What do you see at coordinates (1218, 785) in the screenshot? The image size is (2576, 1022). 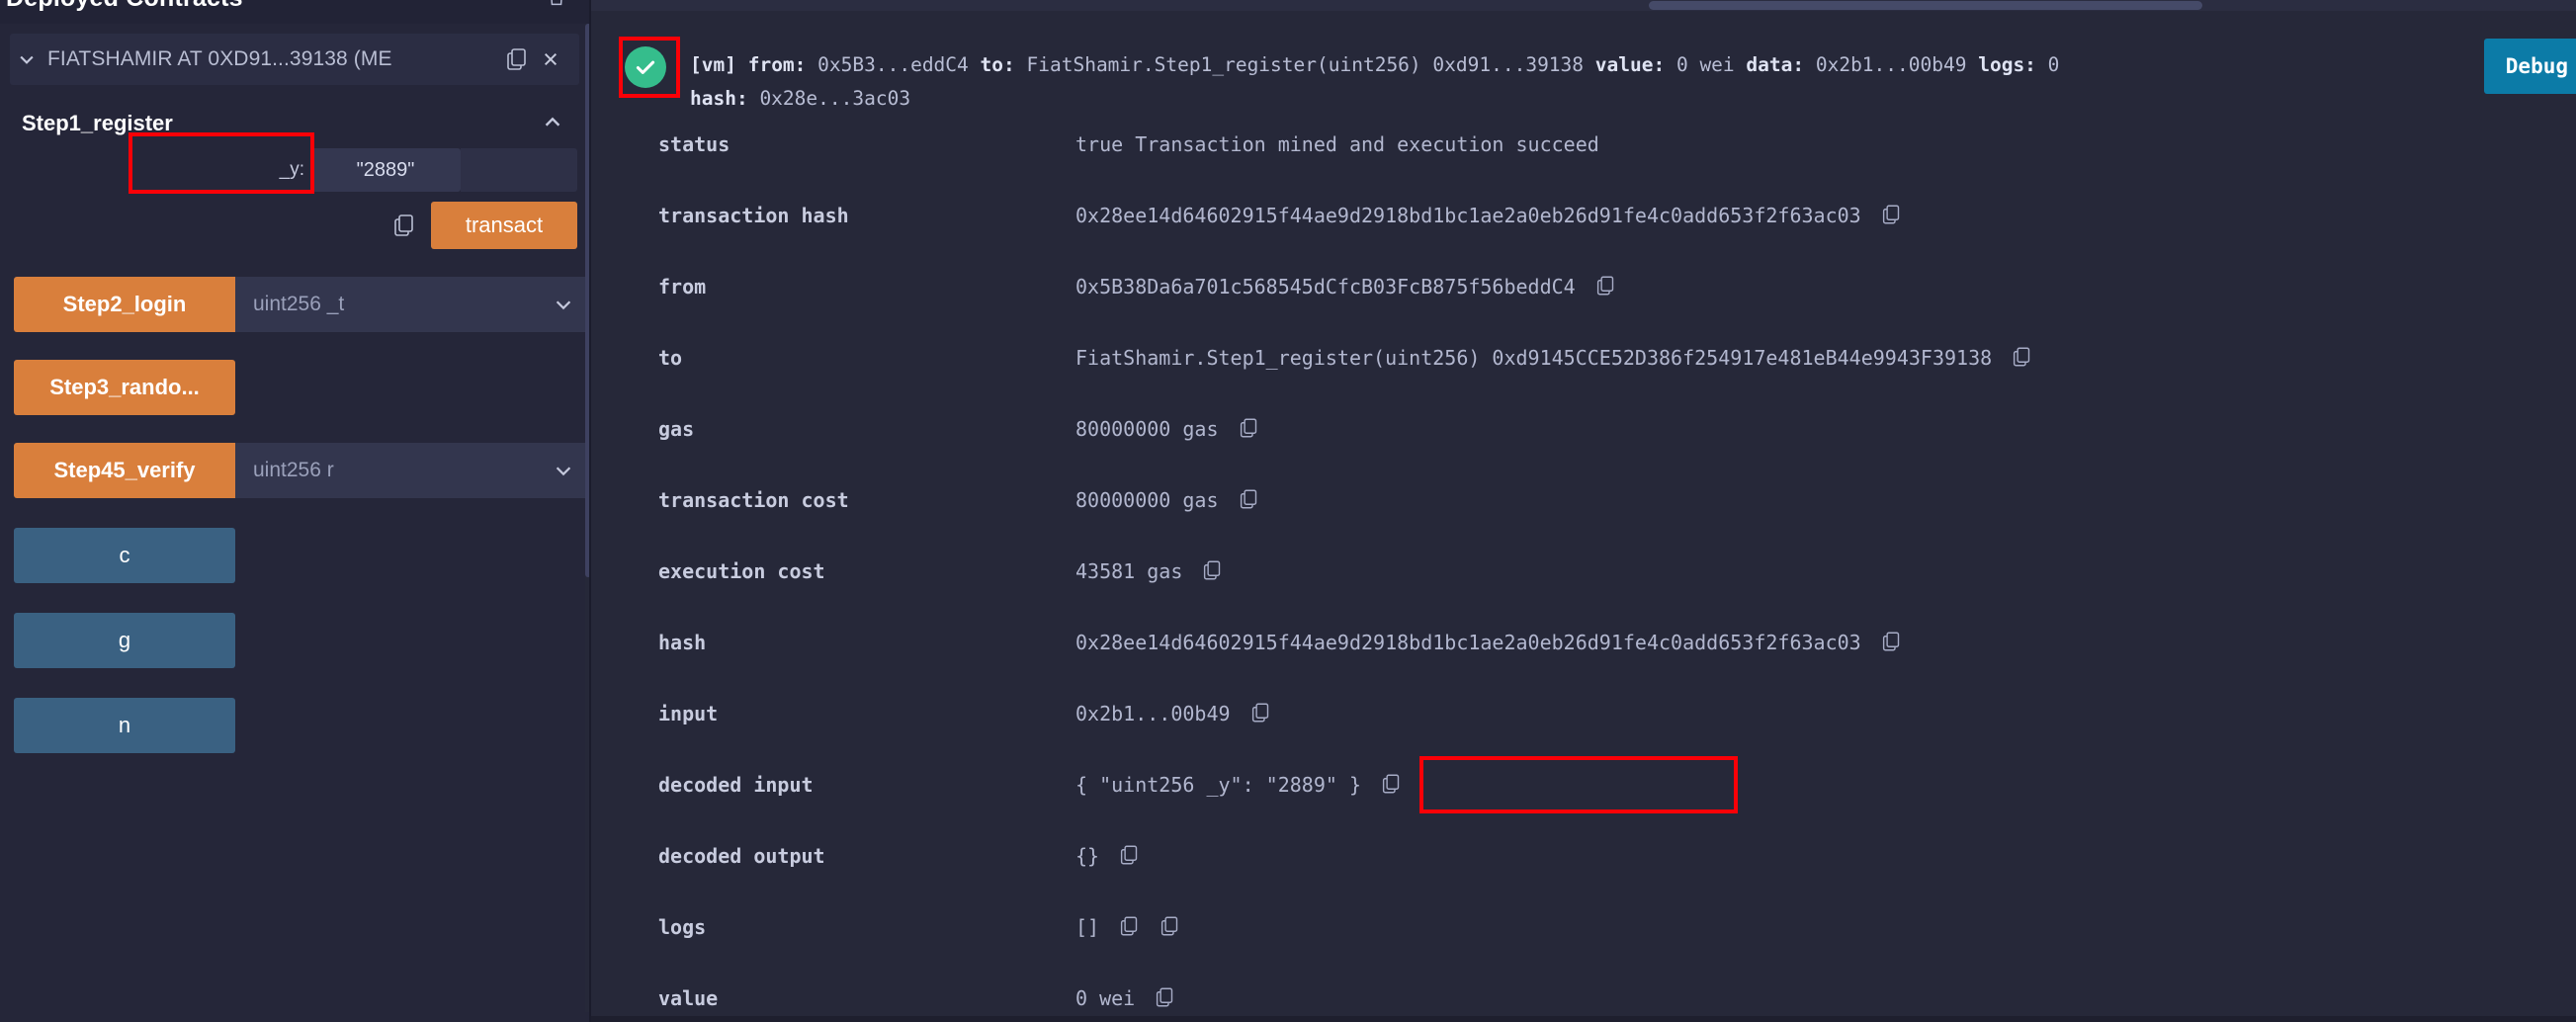 I see `detail-value-text: { "uint256 _y": "2889" }` at bounding box center [1218, 785].